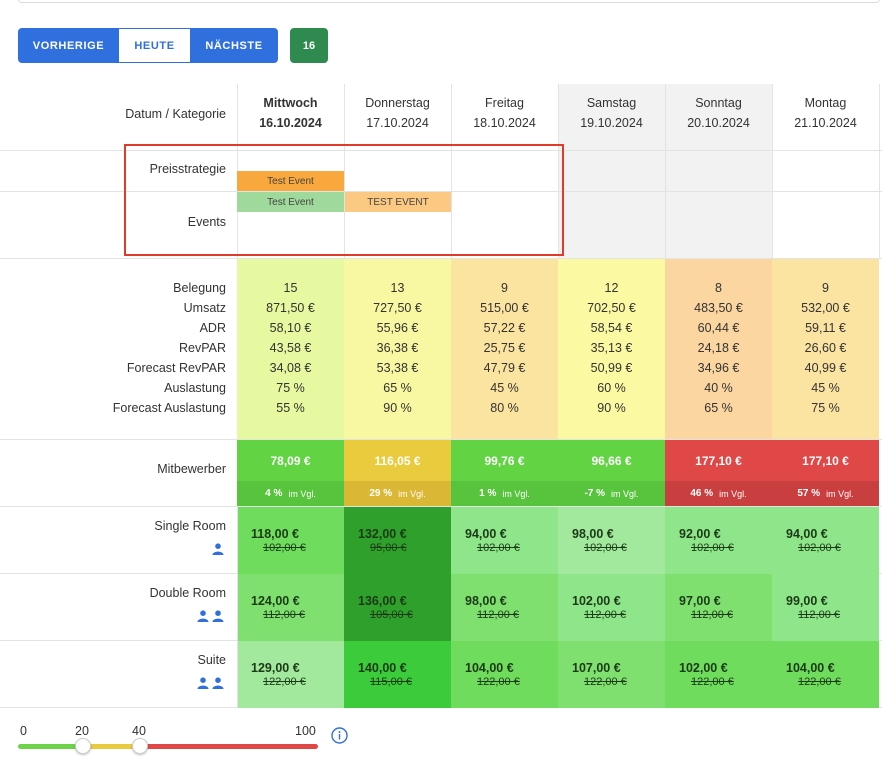 The image size is (882, 775). What do you see at coordinates (825, 408) in the screenshot?
I see `metric-value: 75 %` at bounding box center [825, 408].